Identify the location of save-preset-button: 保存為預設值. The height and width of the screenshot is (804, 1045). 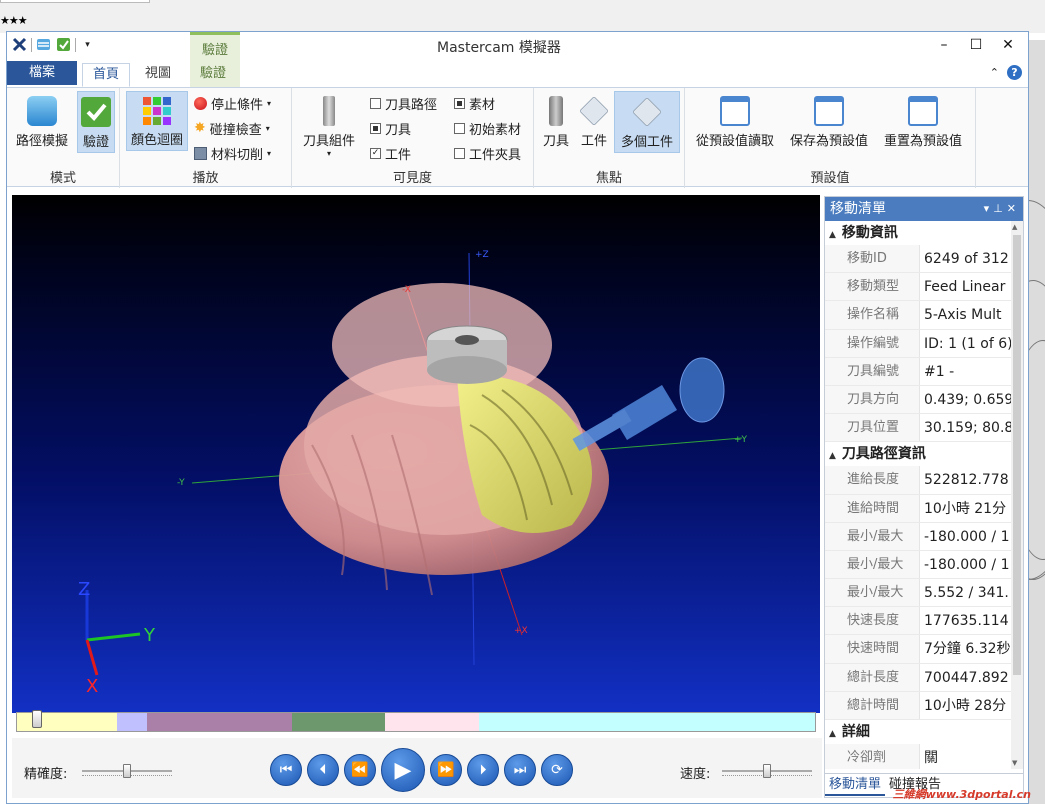
(829, 121).